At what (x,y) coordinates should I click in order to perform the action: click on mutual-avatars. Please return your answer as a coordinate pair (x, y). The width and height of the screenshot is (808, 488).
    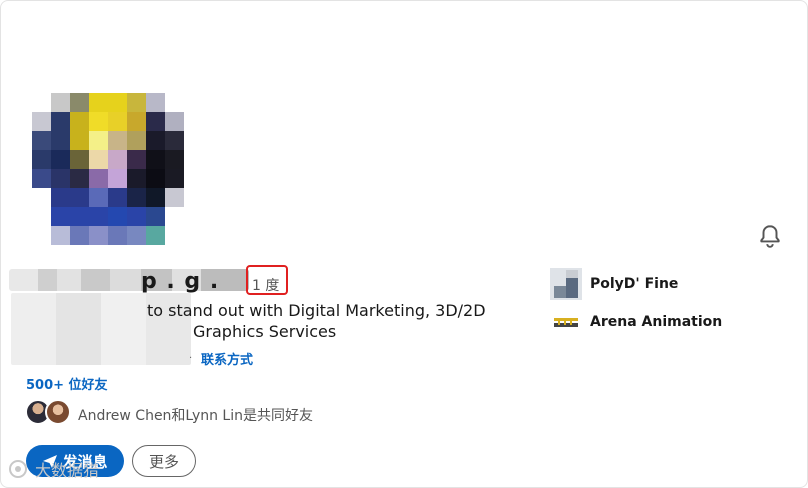
    Looking at the image, I should click on (49, 413).